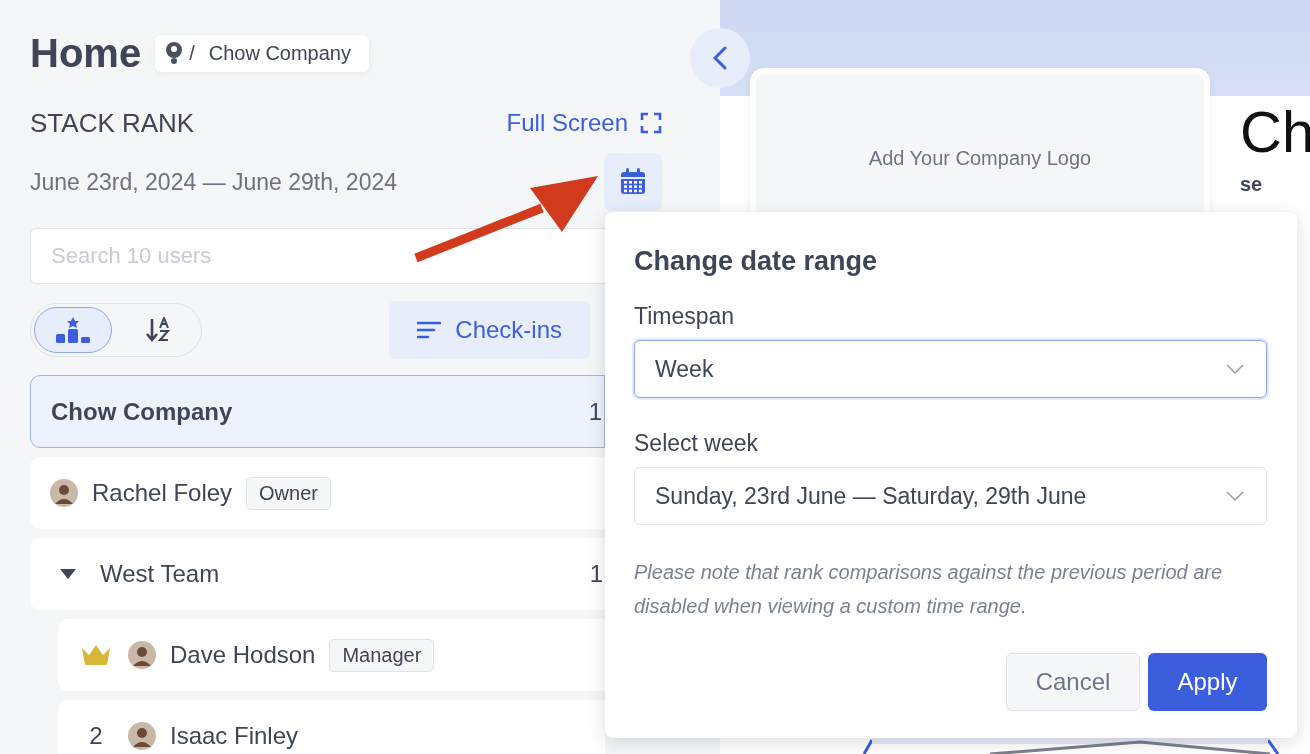  I want to click on podium-view-button, so click(73, 330).